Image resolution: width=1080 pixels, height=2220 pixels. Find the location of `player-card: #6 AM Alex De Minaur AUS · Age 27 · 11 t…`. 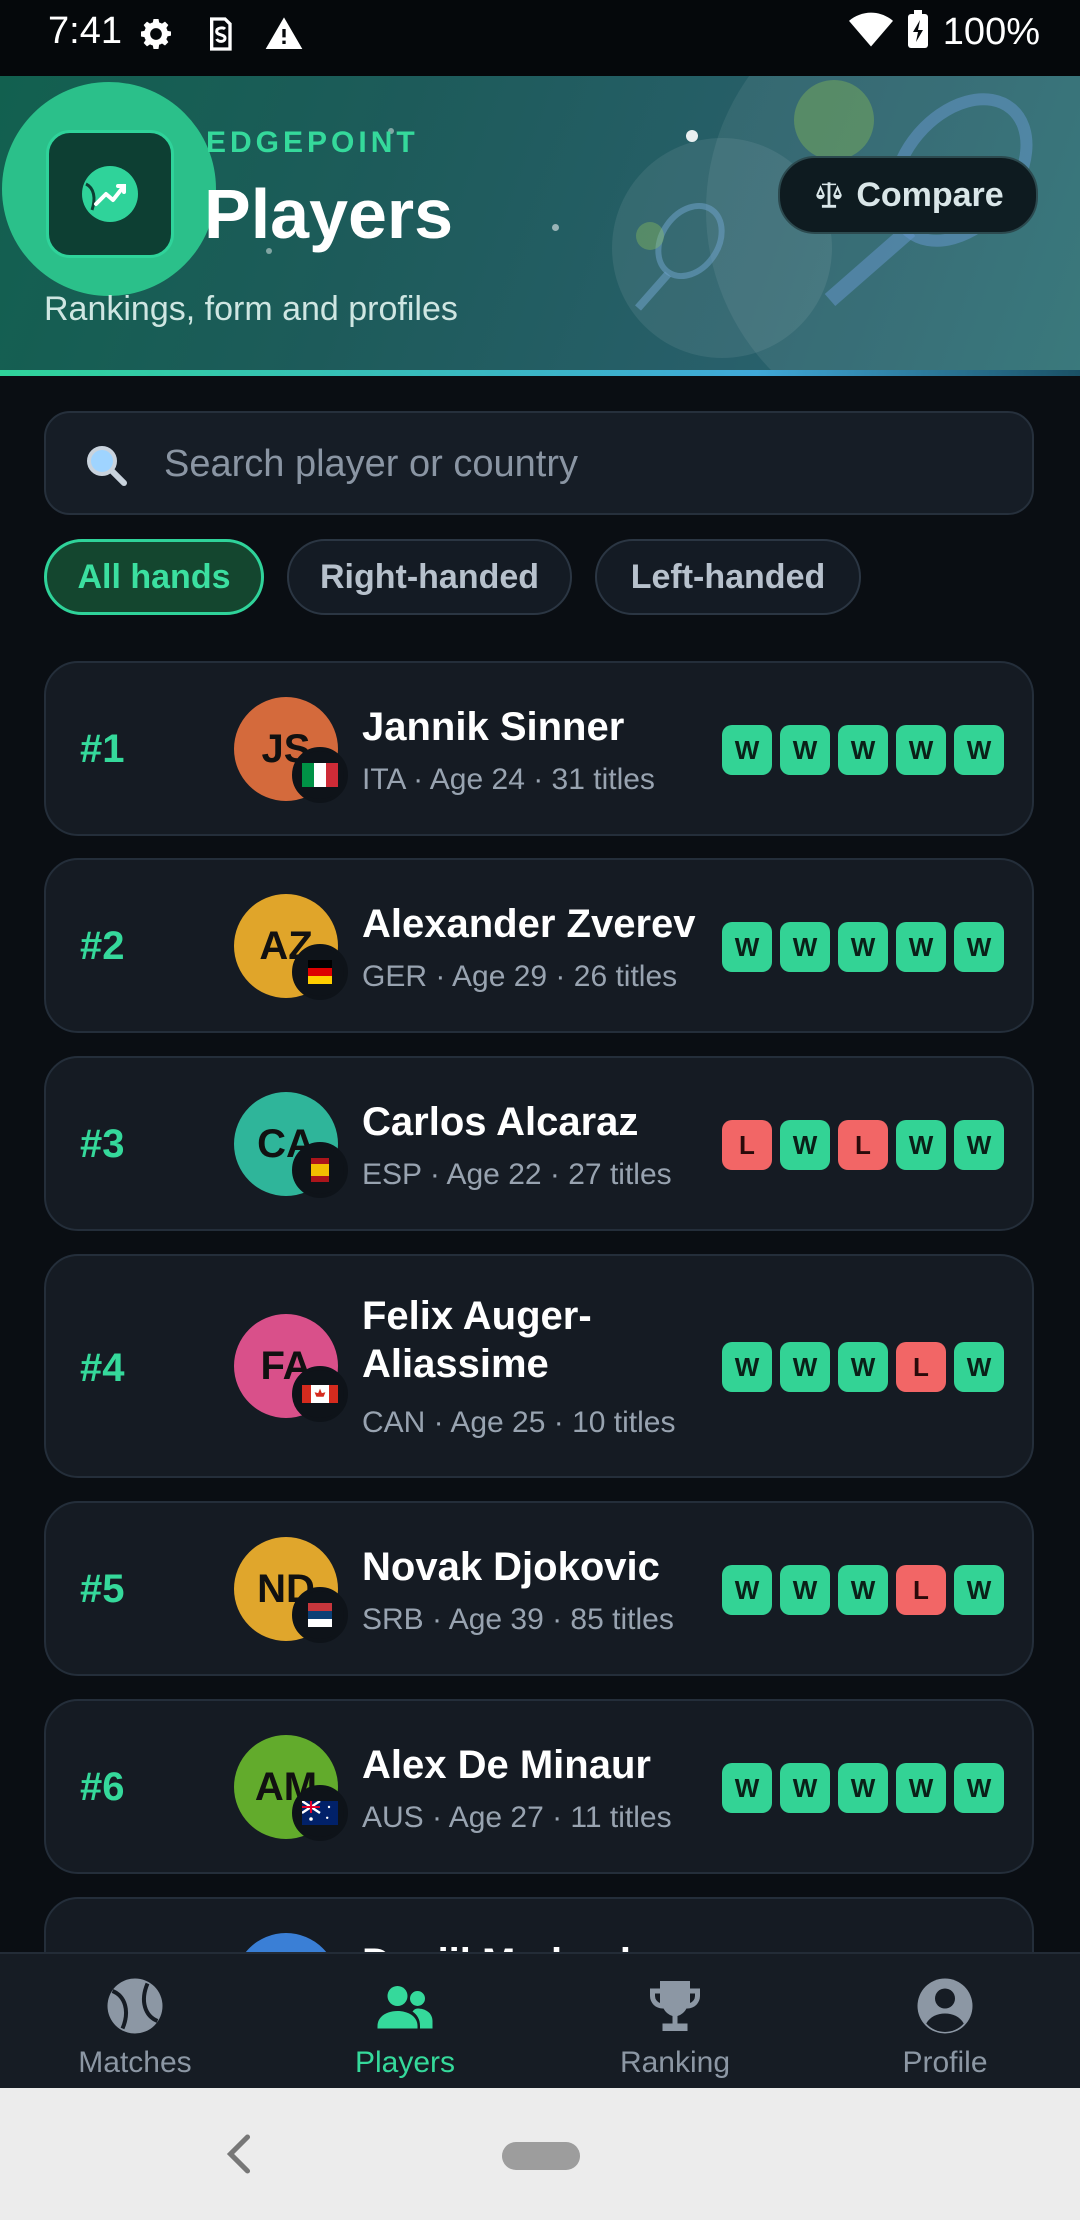

player-card: #6 AM Alex De Minaur AUS · Age 27 · 11 t… is located at coordinates (539, 1786).